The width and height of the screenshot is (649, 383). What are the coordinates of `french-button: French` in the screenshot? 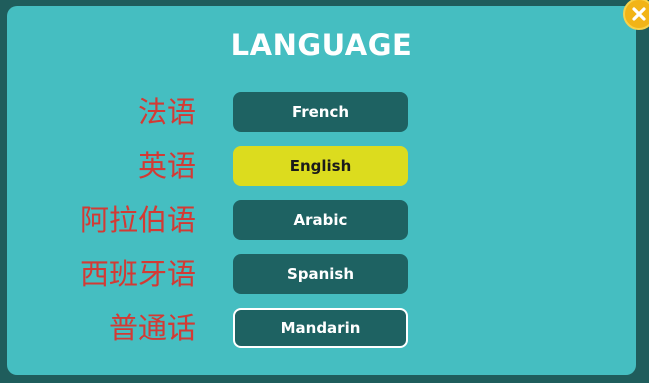 It's located at (320, 112).